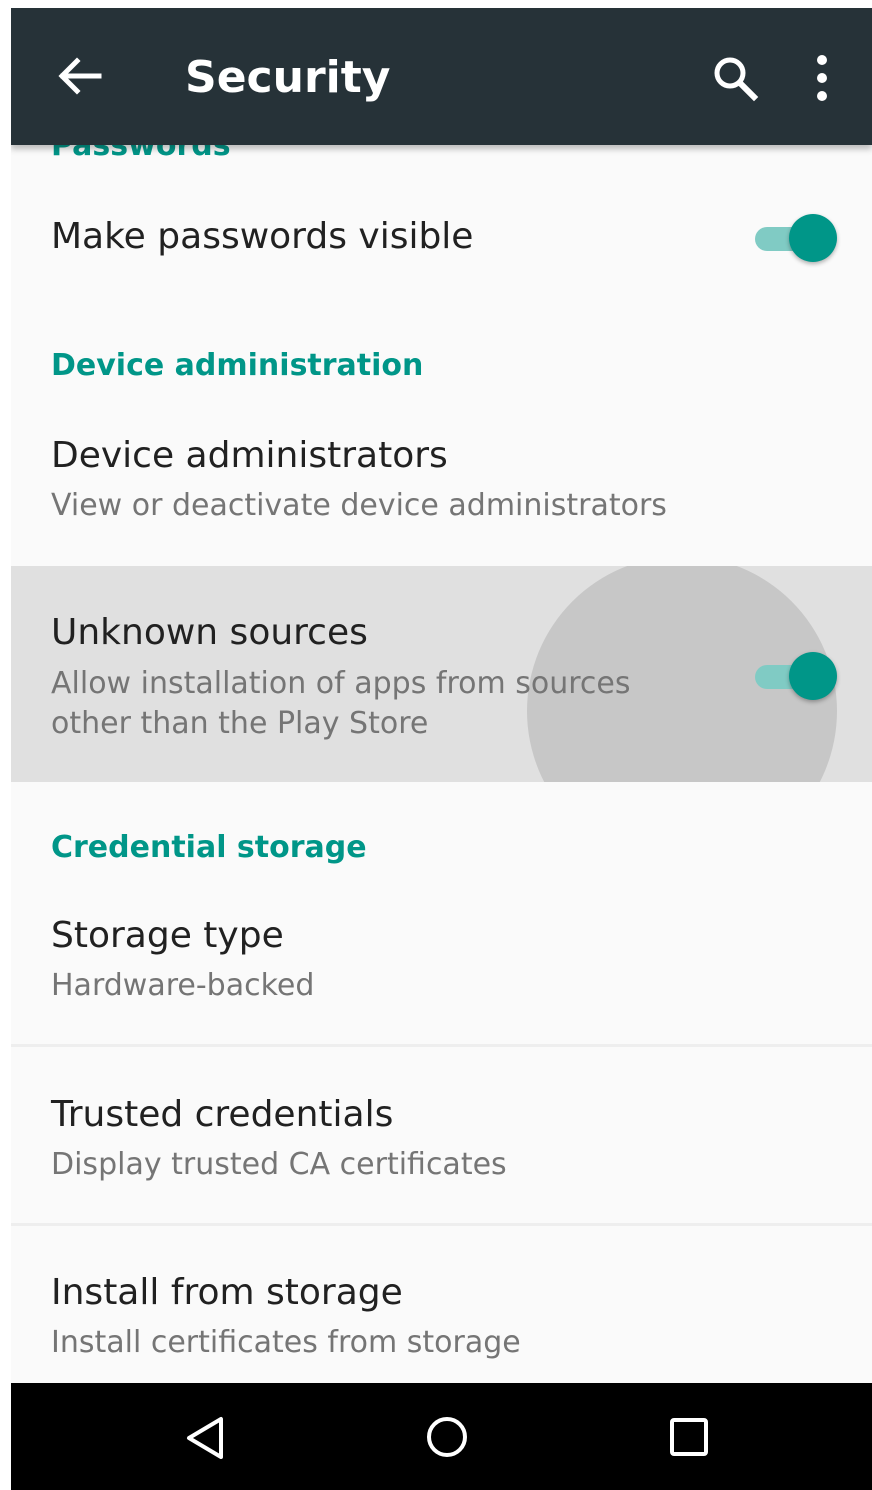 The height and width of the screenshot is (1490, 872). Describe the element at coordinates (288, 77) in the screenshot. I see `page-title: Security` at that location.